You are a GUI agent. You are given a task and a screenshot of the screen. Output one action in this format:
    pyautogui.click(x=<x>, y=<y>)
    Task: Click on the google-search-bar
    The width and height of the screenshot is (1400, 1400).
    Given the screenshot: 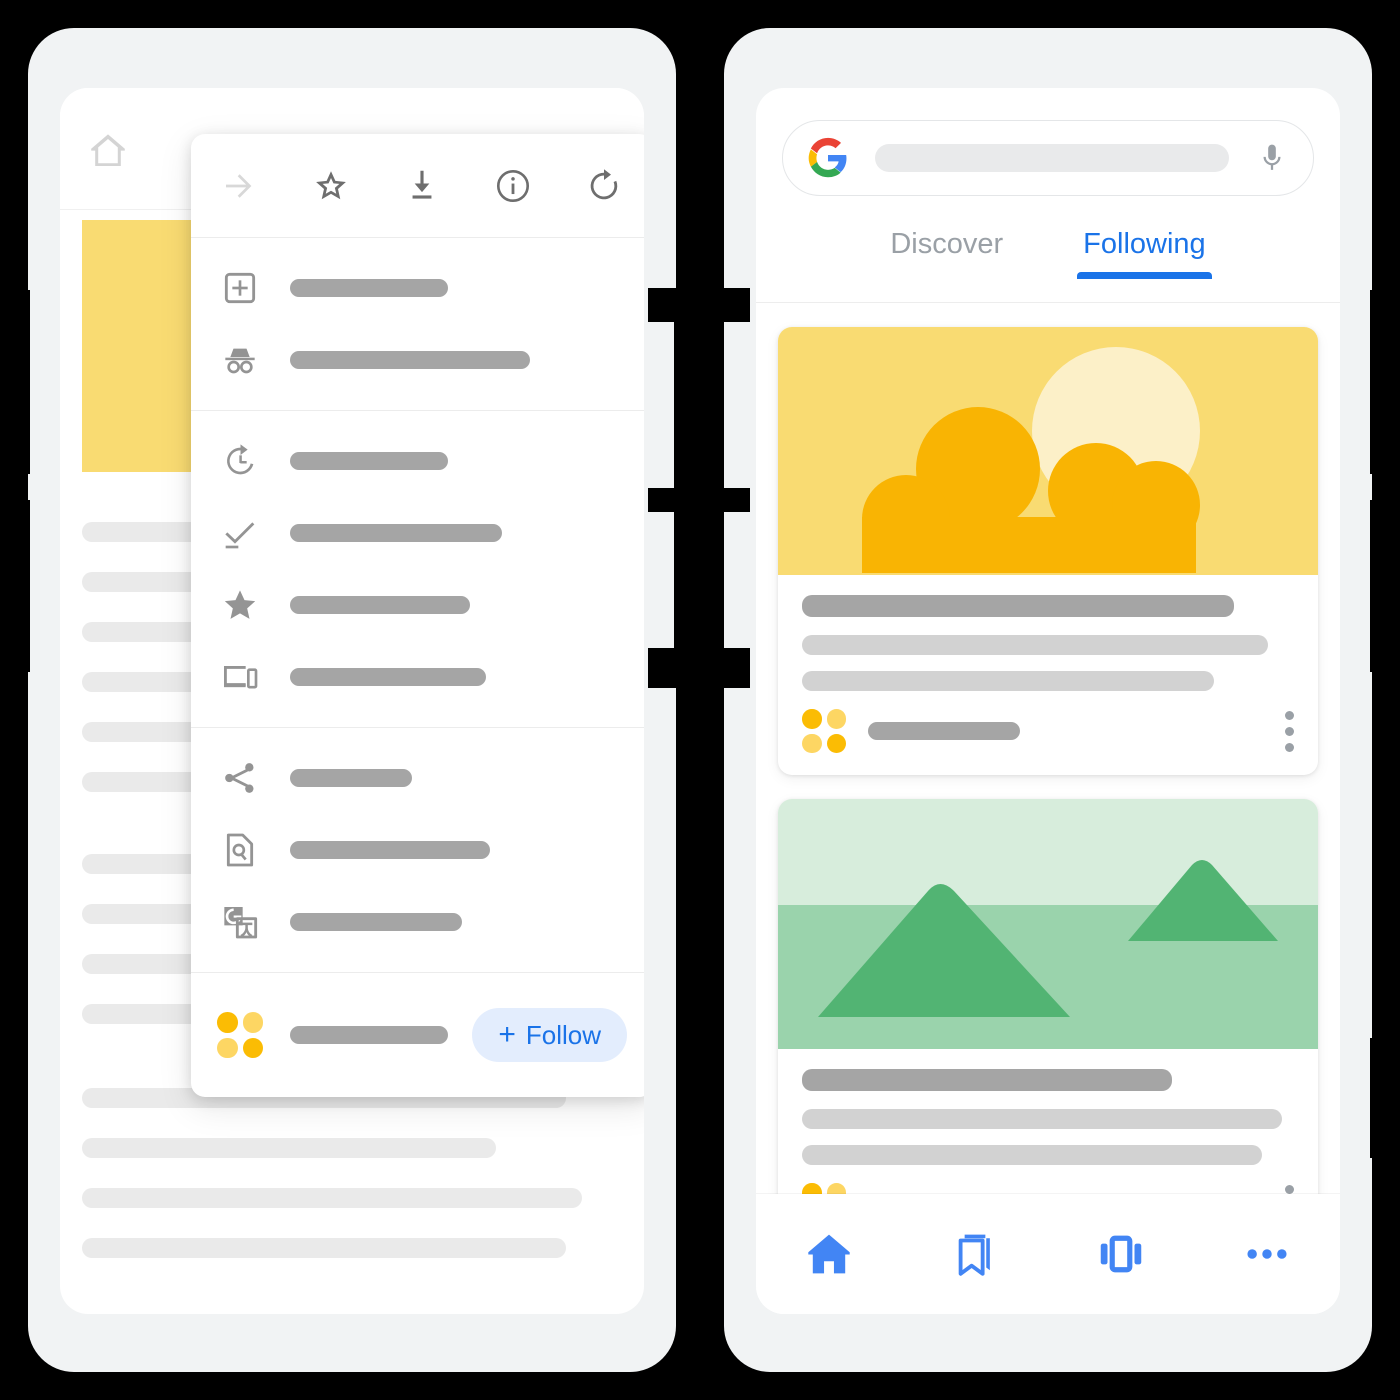 What is the action you would take?
    pyautogui.click(x=1048, y=158)
    